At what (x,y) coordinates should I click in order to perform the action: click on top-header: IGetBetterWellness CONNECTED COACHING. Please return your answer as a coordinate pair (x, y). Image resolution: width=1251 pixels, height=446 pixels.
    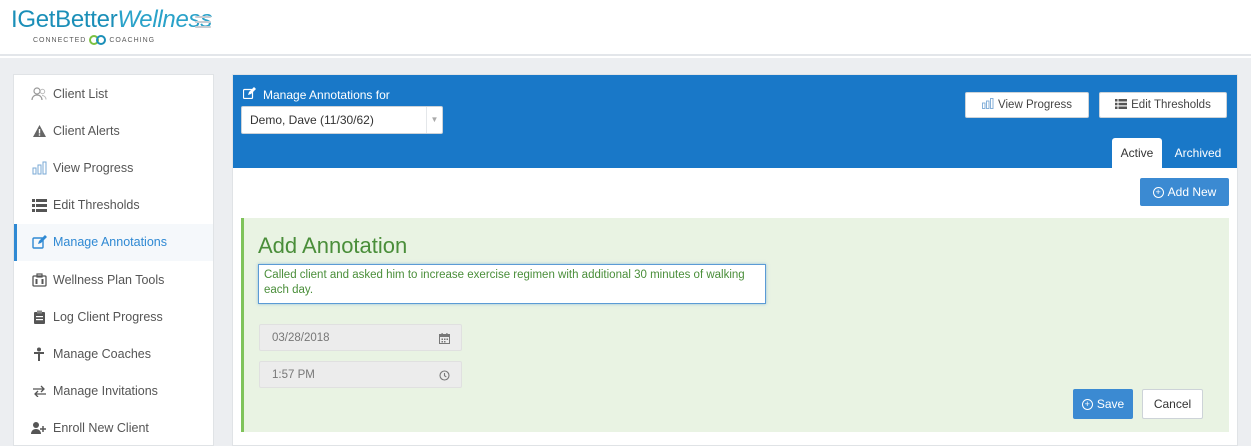
    Looking at the image, I should click on (625, 28).